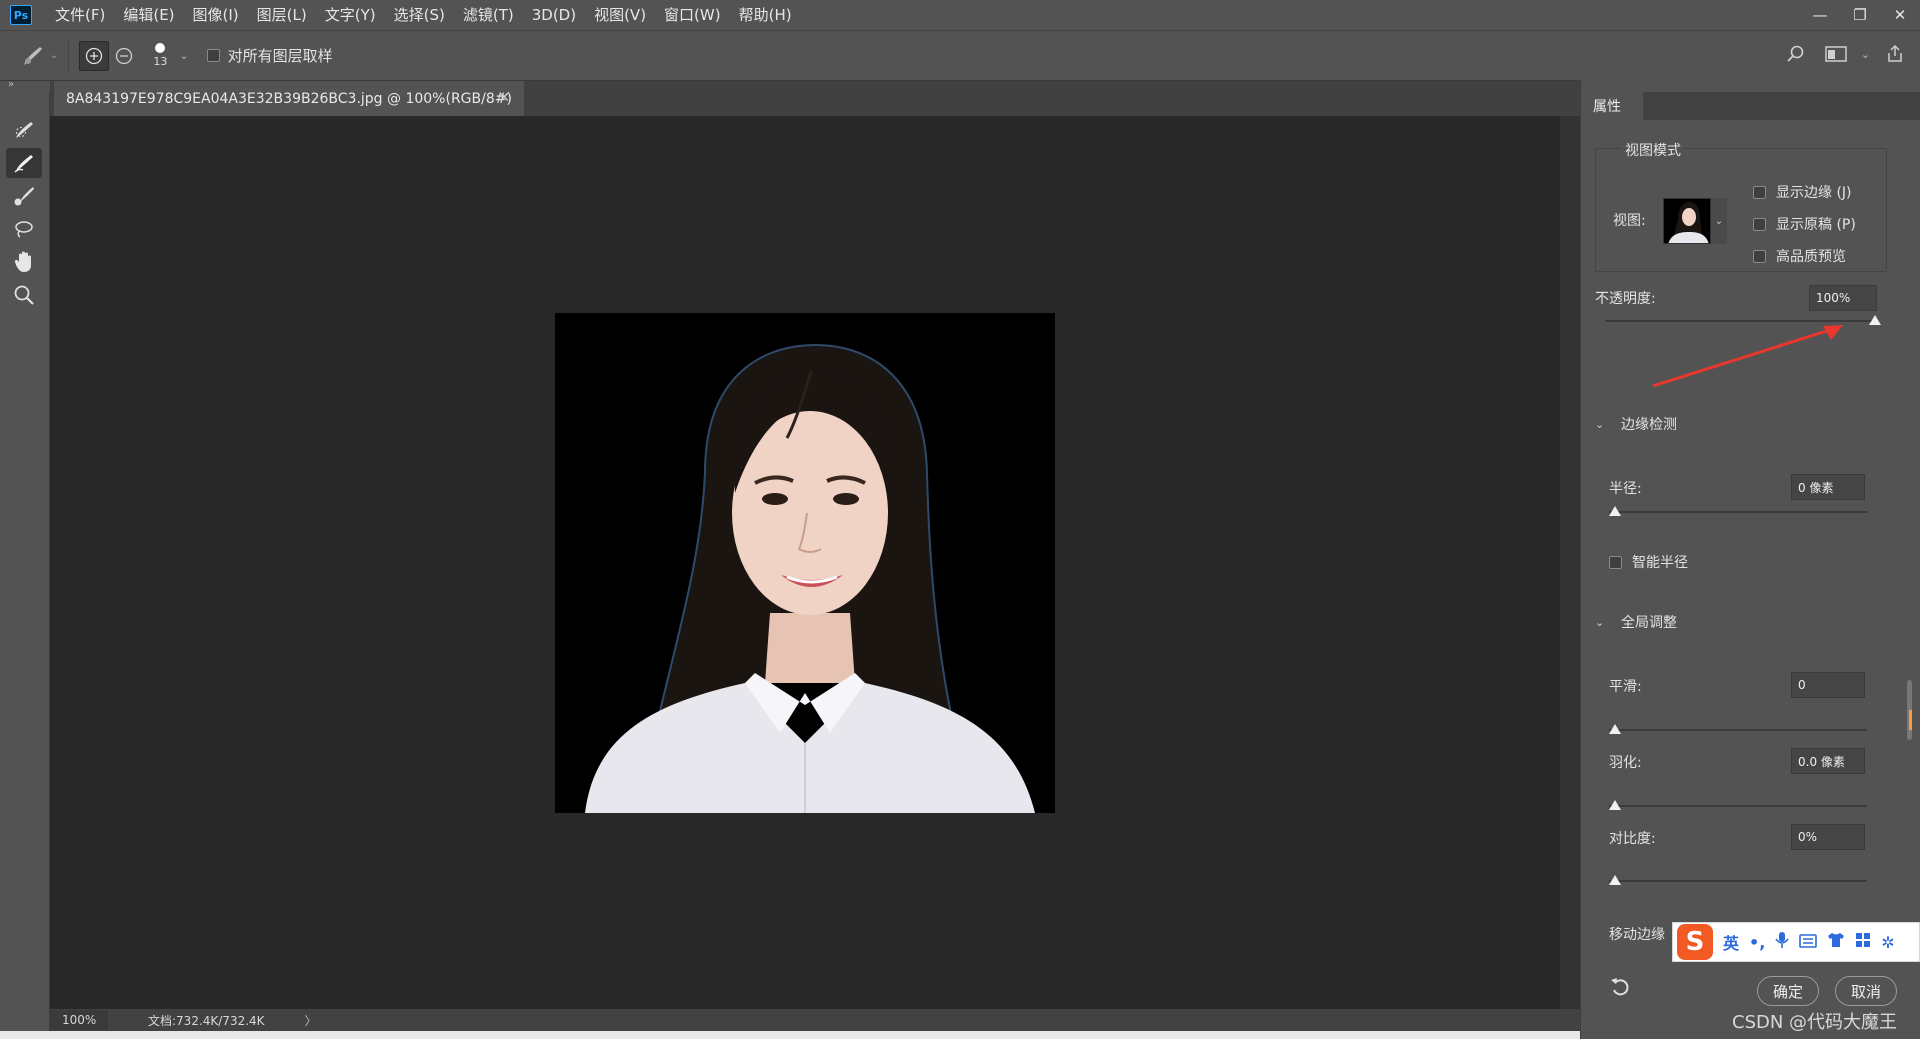 Image resolution: width=1920 pixels, height=1039 pixels. I want to click on ime-language-toggle: 英, so click(1731, 942).